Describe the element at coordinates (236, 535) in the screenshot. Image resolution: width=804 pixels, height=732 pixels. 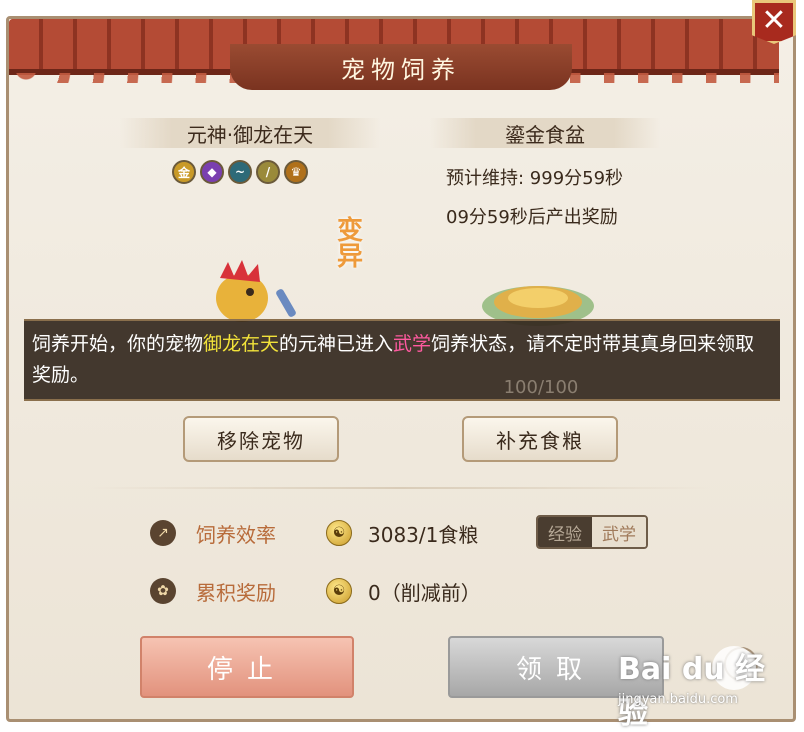
I see `efficiency-label: 饲养效率` at that location.